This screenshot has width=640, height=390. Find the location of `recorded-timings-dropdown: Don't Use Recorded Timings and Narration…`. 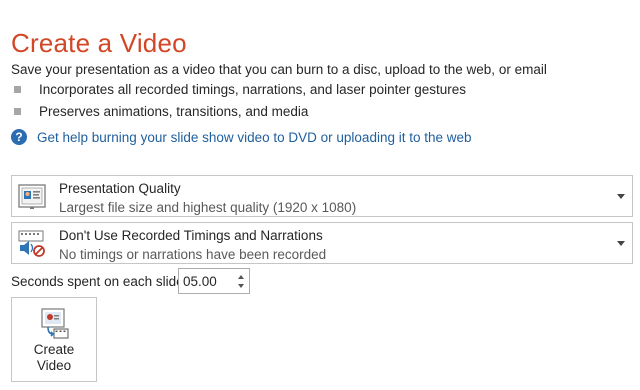

recorded-timings-dropdown: Don't Use Recorded Timings and Narration… is located at coordinates (322, 243).